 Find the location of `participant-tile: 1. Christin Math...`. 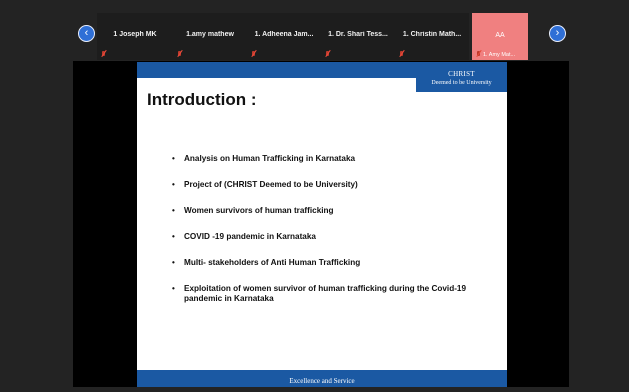

participant-tile: 1. Christin Math... is located at coordinates (432, 36).